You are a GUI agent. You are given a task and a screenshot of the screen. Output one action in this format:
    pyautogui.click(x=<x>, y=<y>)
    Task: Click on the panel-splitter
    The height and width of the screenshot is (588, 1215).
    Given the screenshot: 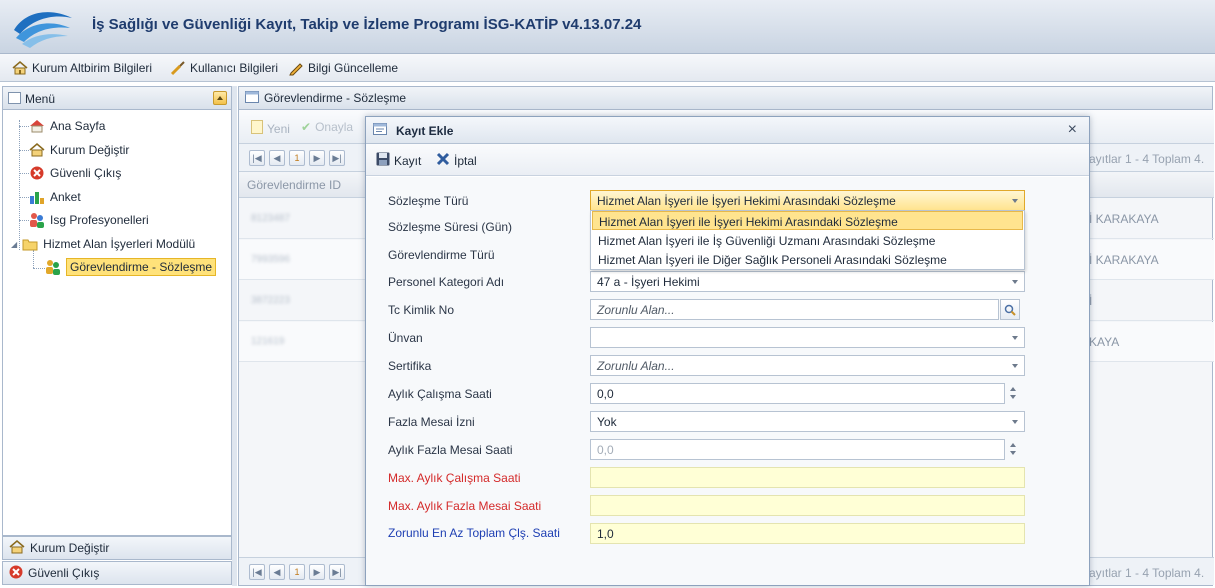 What is the action you would take?
    pyautogui.click(x=234, y=336)
    